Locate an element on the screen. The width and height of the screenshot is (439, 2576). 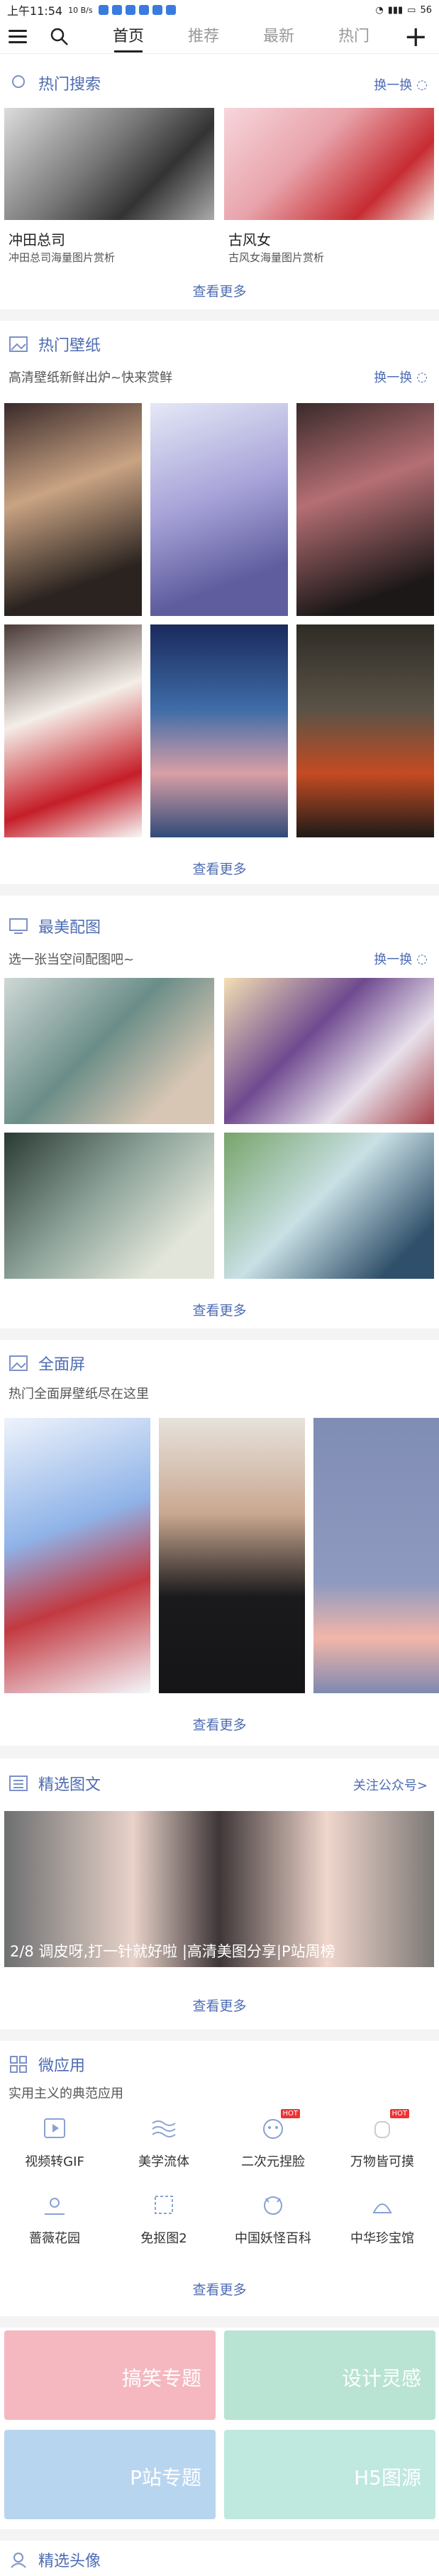
promo-section: 搞笑专题 设计灵感 P站专题 H5图源 is located at coordinates (220, 2428).